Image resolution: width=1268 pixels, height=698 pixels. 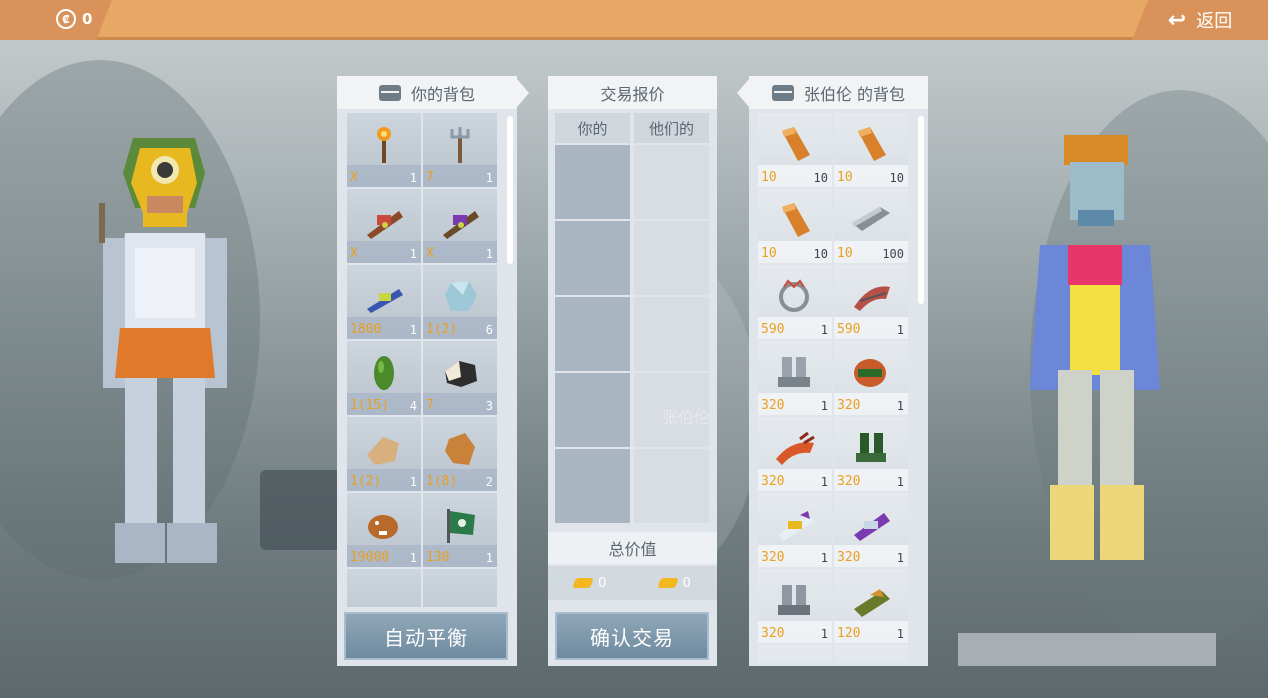 I want to click on inventory-slot: 1(2) 6, so click(x=460, y=302).